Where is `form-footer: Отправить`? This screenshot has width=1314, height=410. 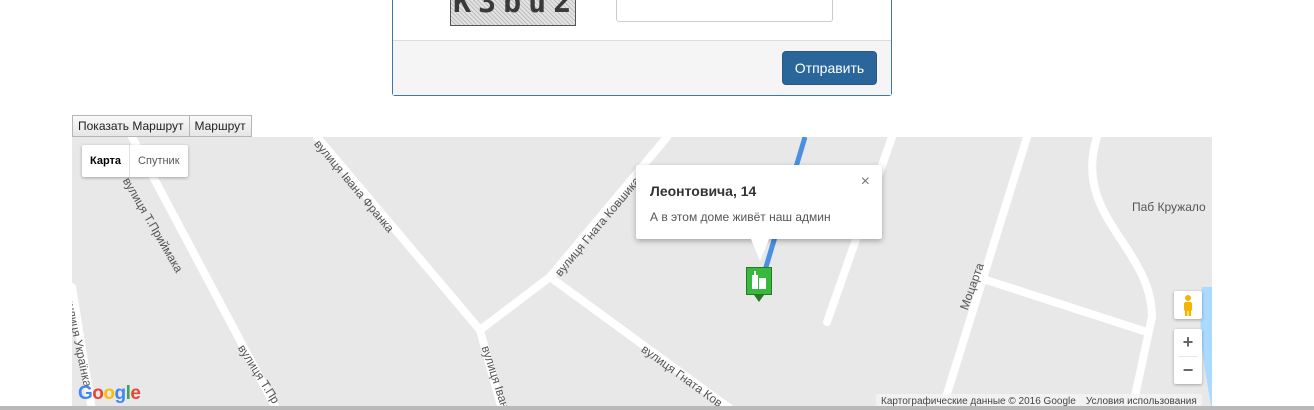 form-footer: Отправить is located at coordinates (642, 67).